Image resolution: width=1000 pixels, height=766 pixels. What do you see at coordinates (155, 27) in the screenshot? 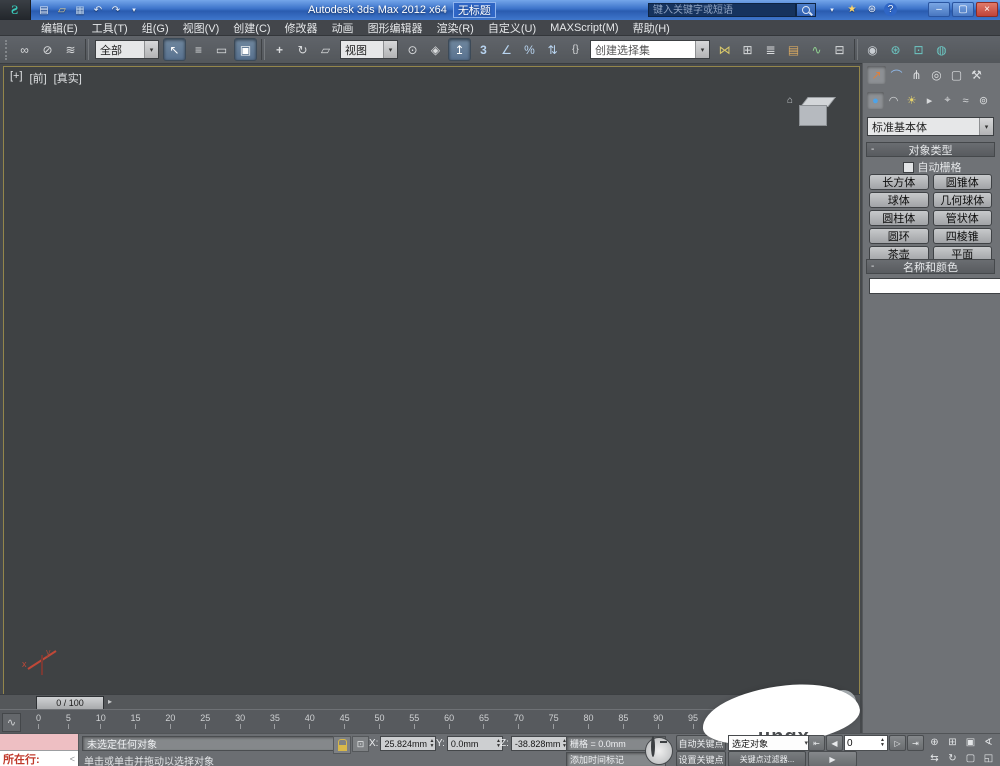
I see `menu-group: 组(G)` at bounding box center [155, 27].